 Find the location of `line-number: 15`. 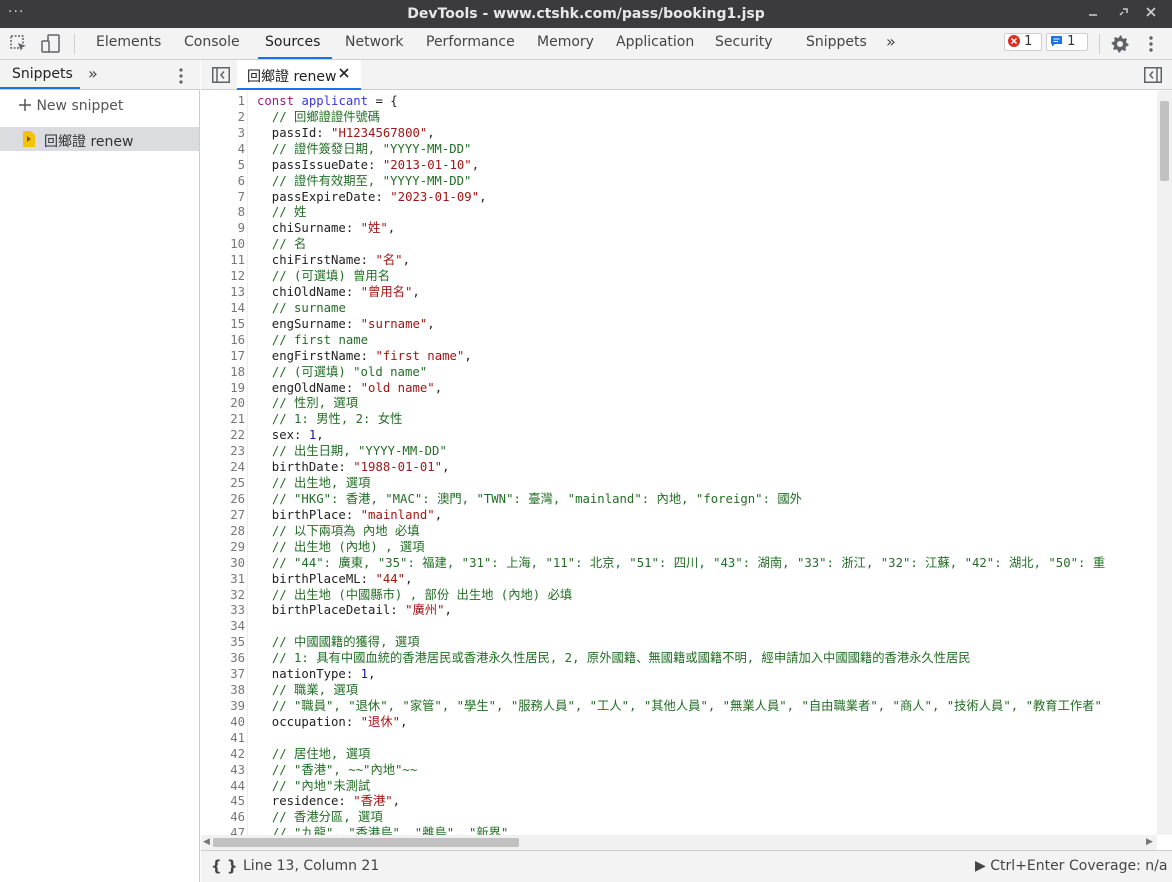

line-number: 15 is located at coordinates (223, 324).